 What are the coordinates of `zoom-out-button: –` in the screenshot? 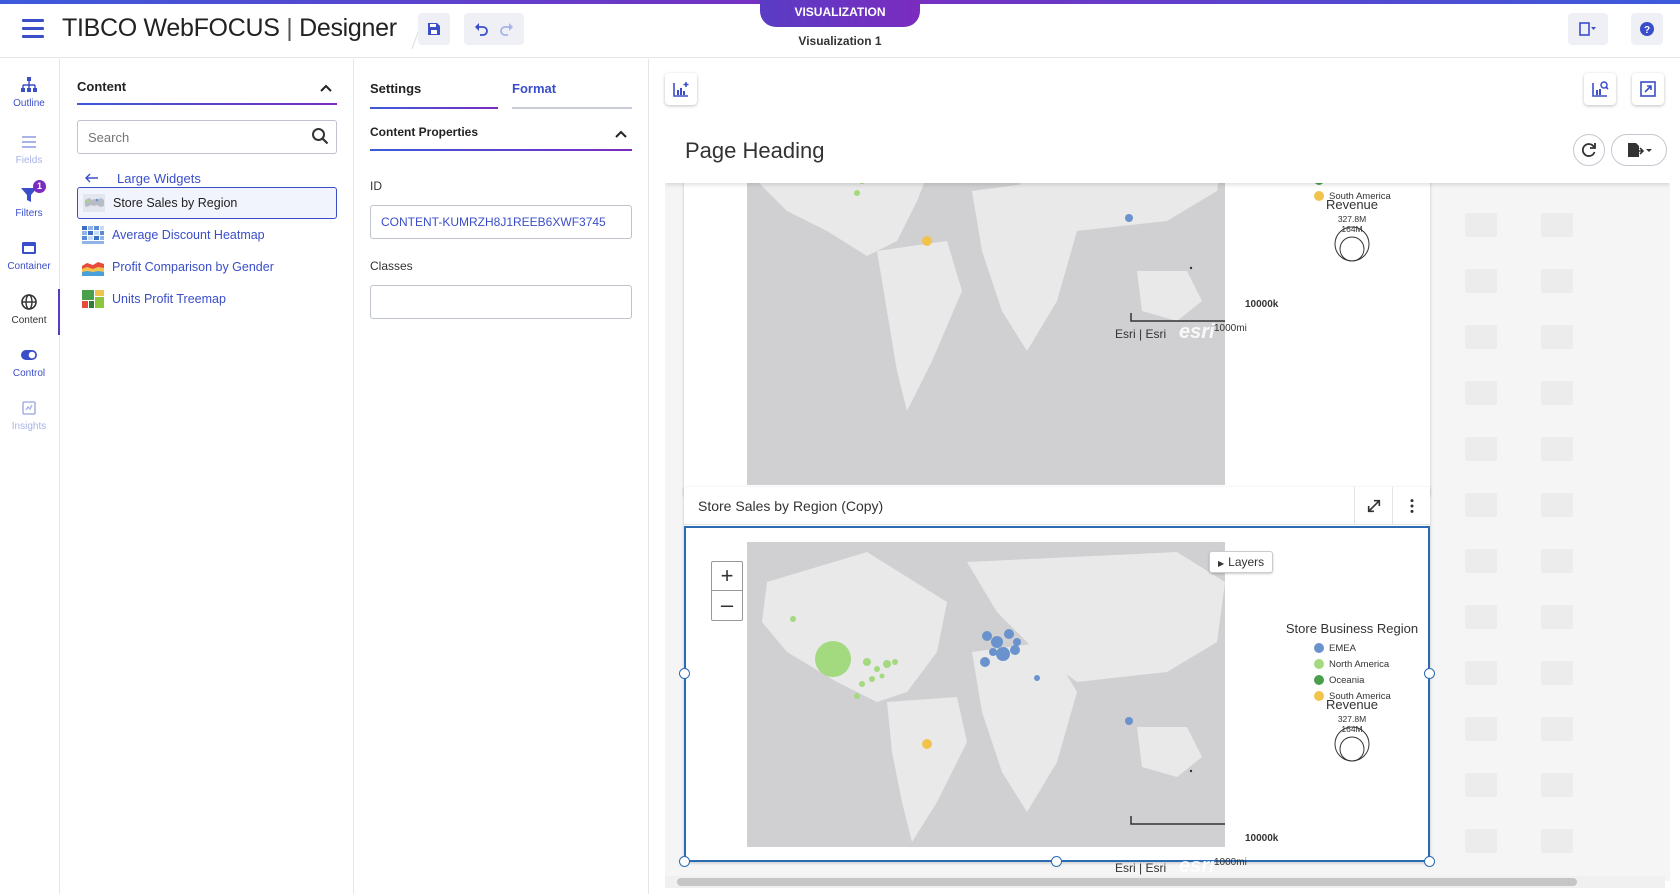 It's located at (727, 605).